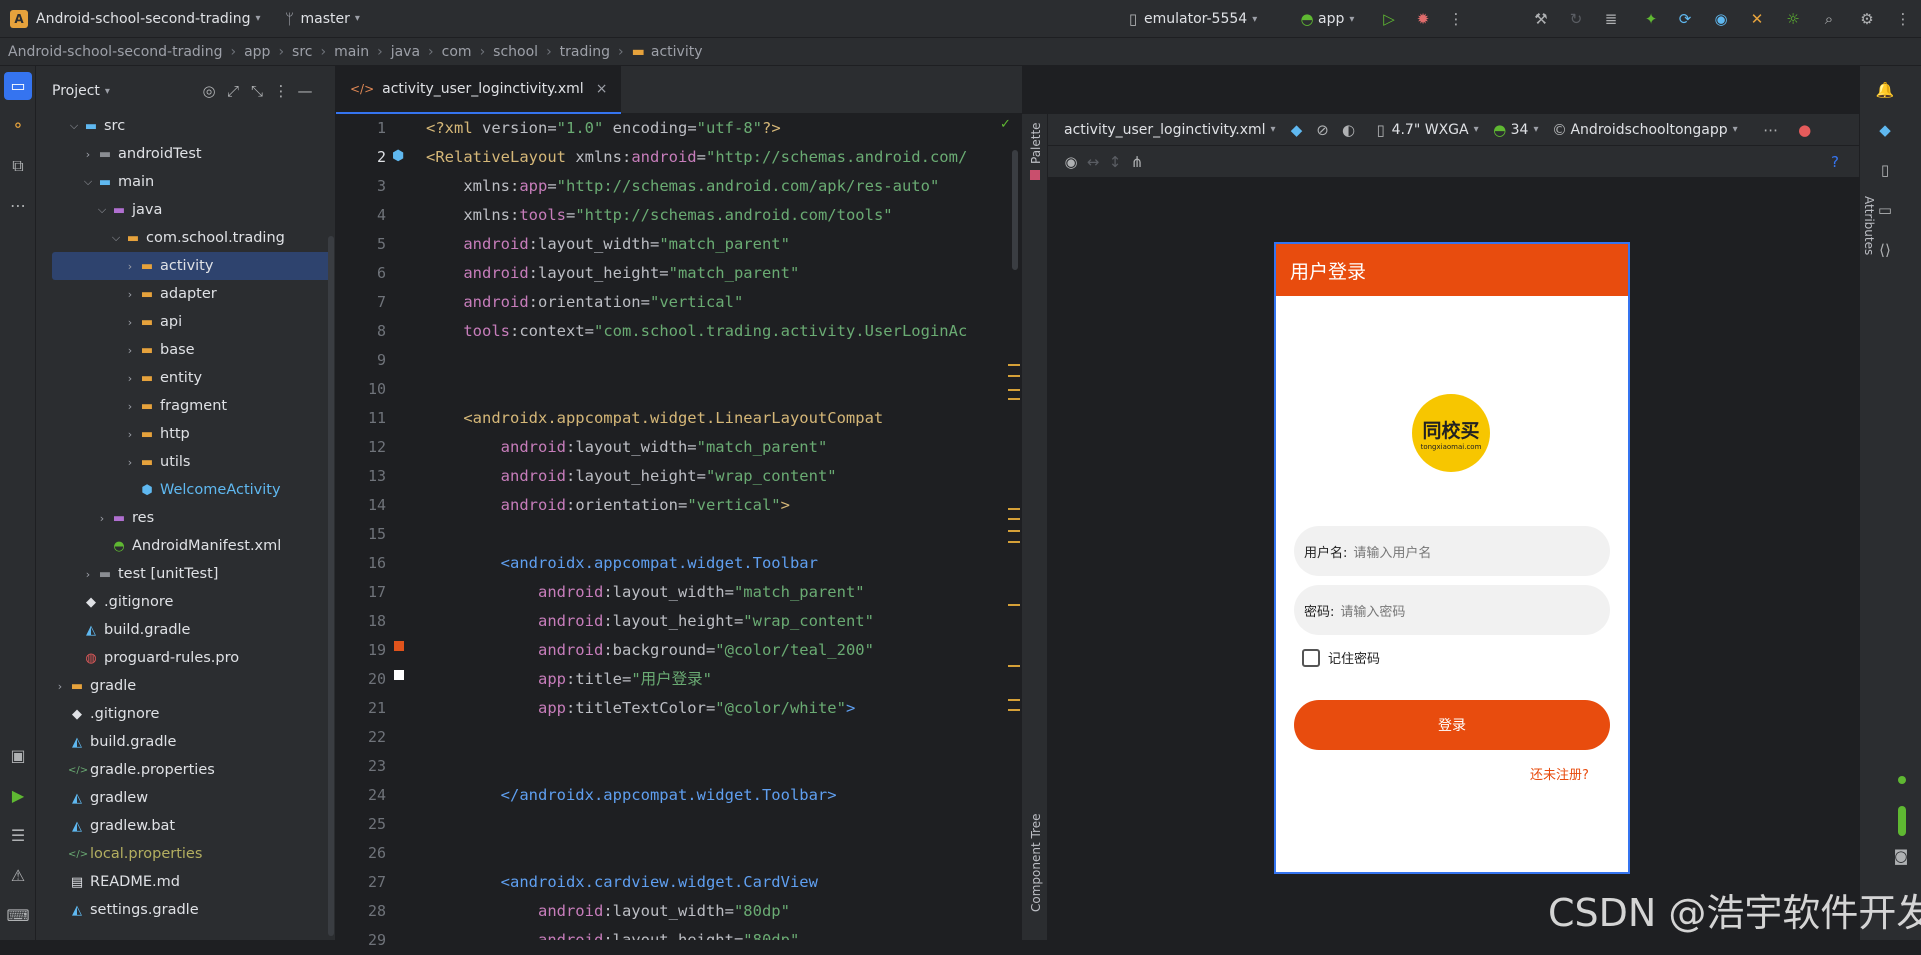 This screenshot has width=1921, height=955. Describe the element at coordinates (1885, 170) in the screenshot. I see `device-manager-tool-icon: ▯` at that location.